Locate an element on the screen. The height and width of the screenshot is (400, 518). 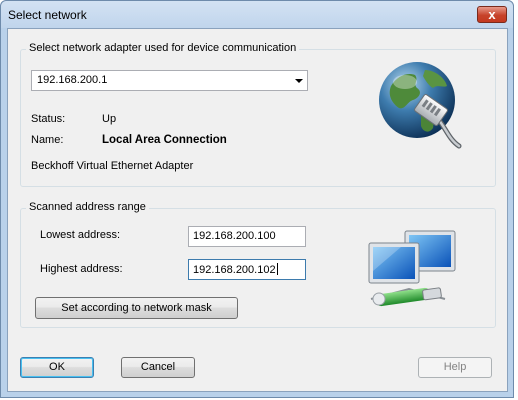
chevron-down-icon is located at coordinates (299, 81).